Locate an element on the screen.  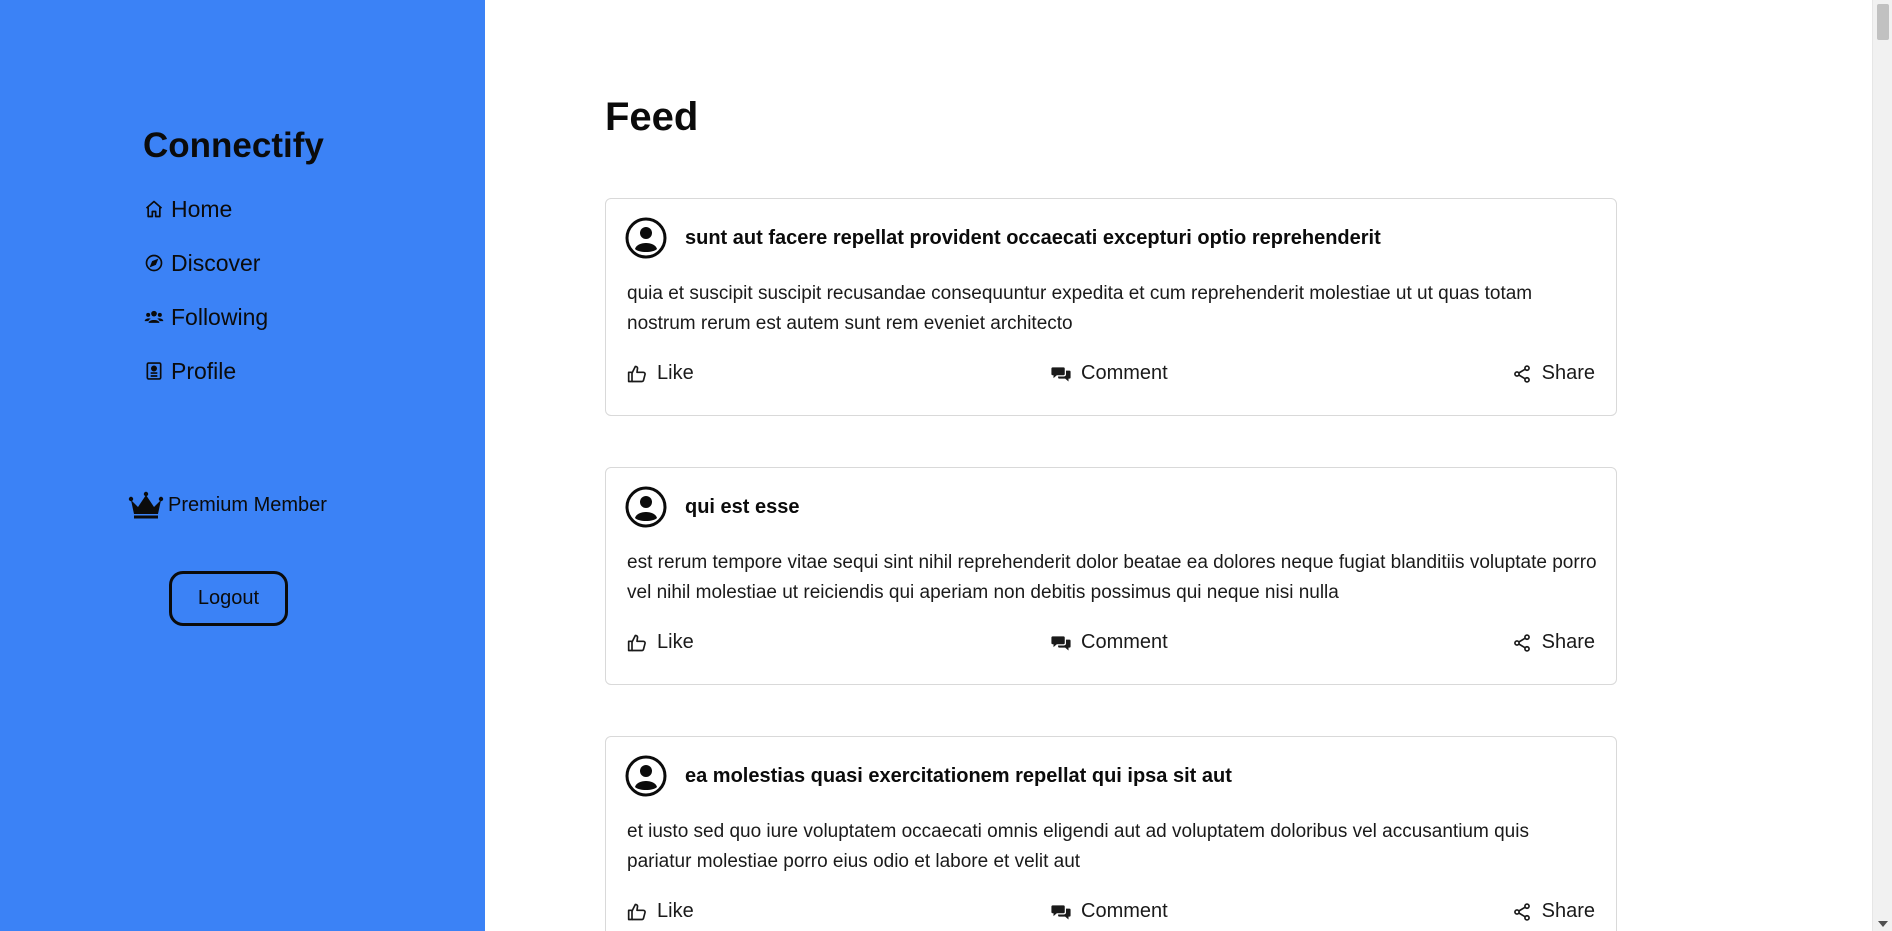
nav-item-home: Home is located at coordinates (205, 209).